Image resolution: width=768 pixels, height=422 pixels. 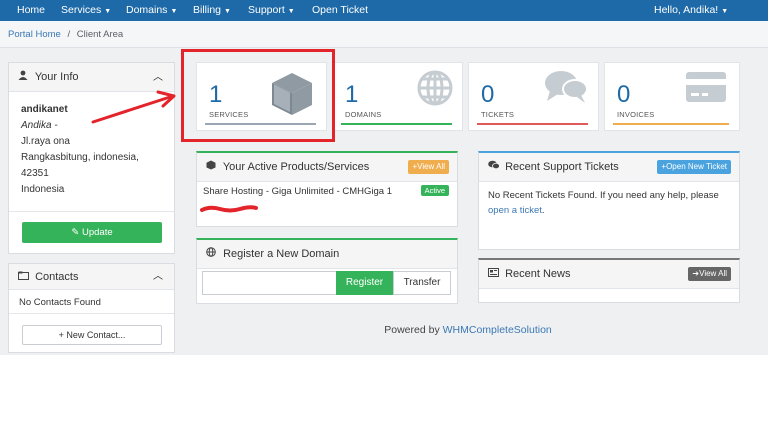 I want to click on update-button: ✎ Update, so click(x=92, y=232).